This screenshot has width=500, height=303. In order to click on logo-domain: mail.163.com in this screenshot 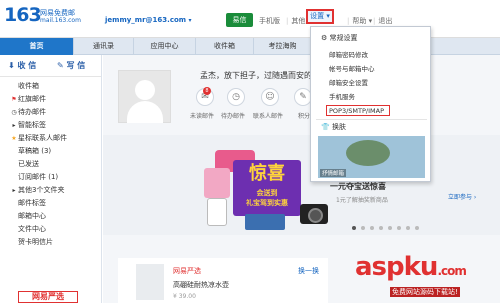, I will do `click(60, 20)`.